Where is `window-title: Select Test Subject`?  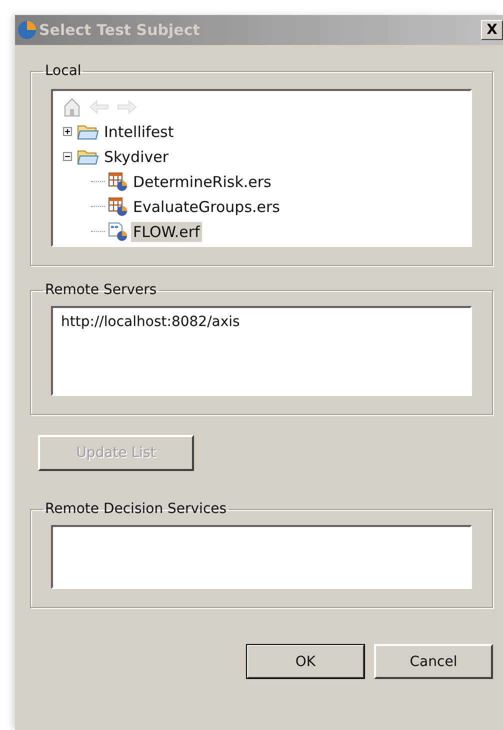
window-title: Select Test Subject is located at coordinates (120, 30).